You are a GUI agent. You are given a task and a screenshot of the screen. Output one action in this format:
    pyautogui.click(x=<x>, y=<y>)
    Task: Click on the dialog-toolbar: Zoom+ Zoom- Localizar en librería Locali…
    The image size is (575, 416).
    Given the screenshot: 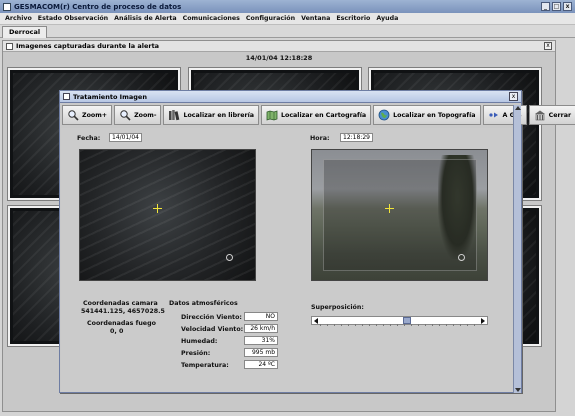 What is the action you would take?
    pyautogui.click(x=318, y=115)
    